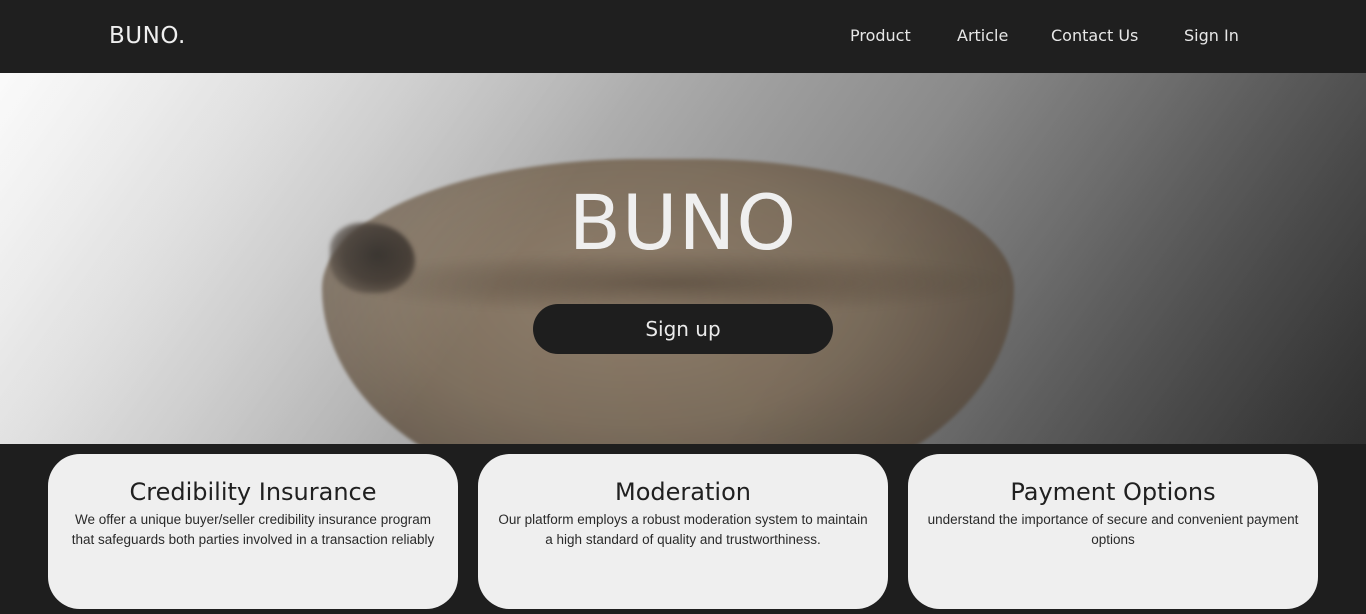 The height and width of the screenshot is (614, 1366). I want to click on feature-card-title: Payment Options, so click(1113, 492).